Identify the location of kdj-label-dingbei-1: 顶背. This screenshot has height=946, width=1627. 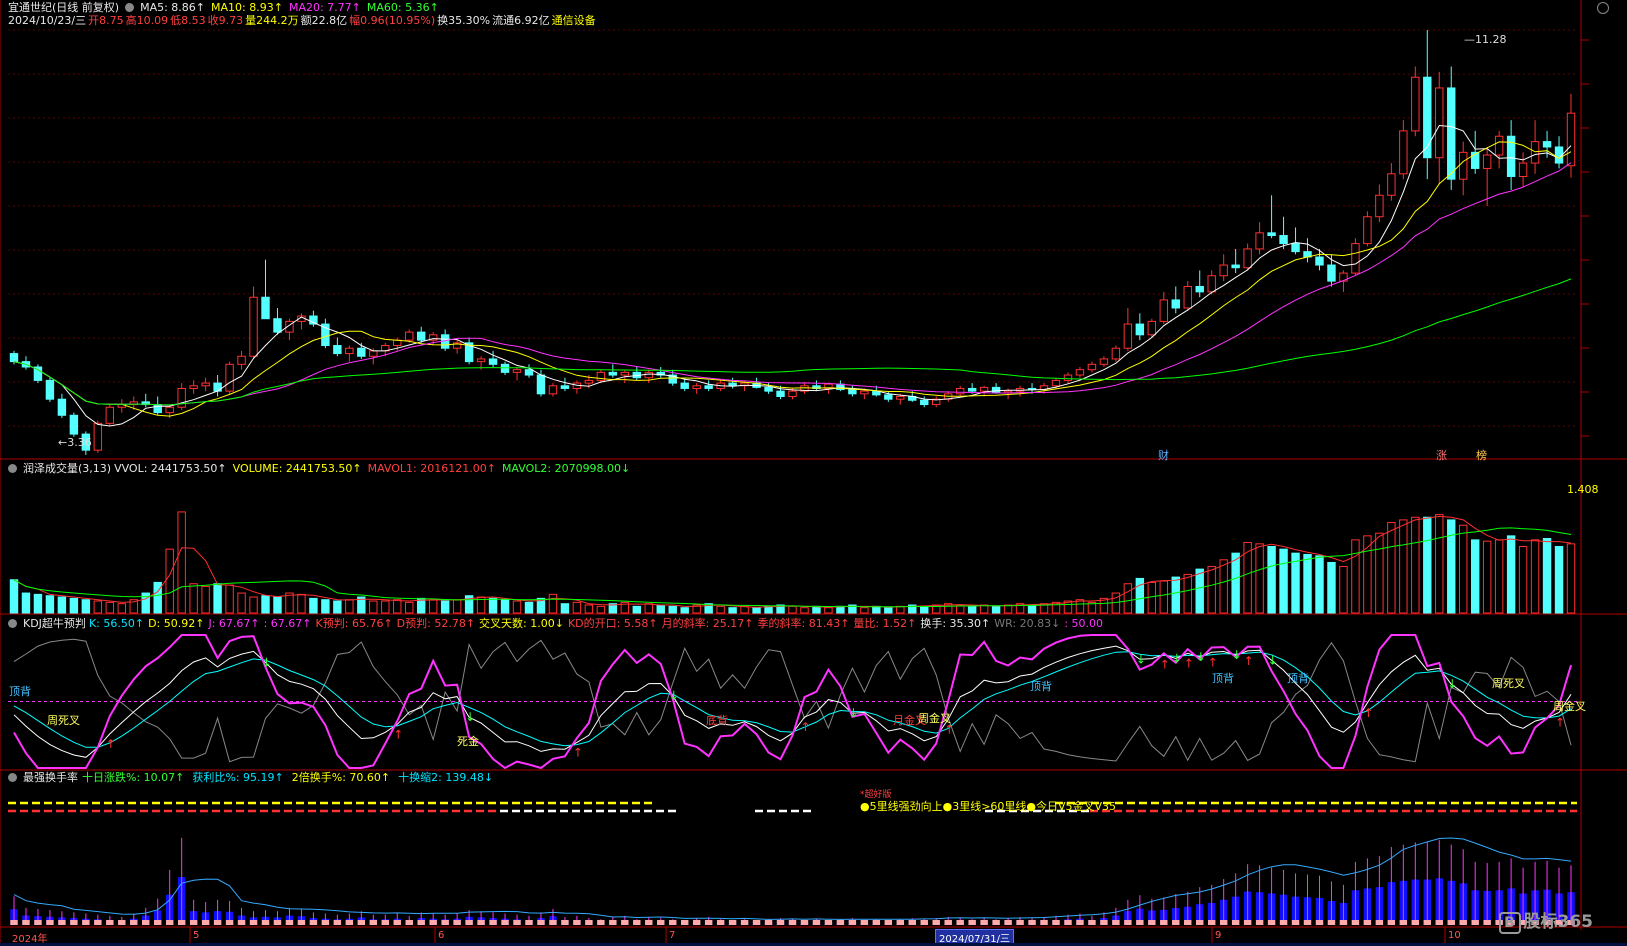
(20, 691).